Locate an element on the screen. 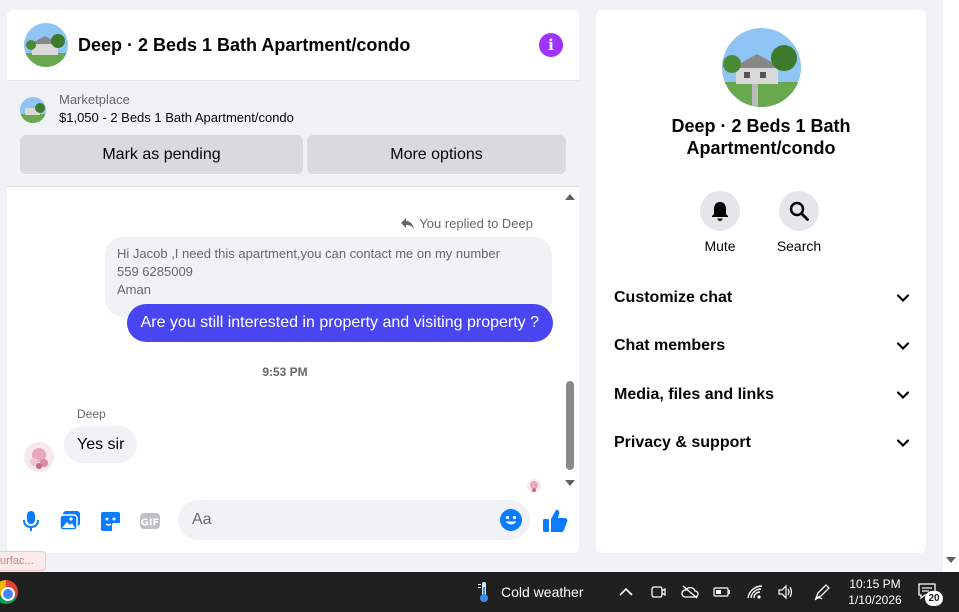 This screenshot has height=612, width=959. search-icon is located at coordinates (799, 211).